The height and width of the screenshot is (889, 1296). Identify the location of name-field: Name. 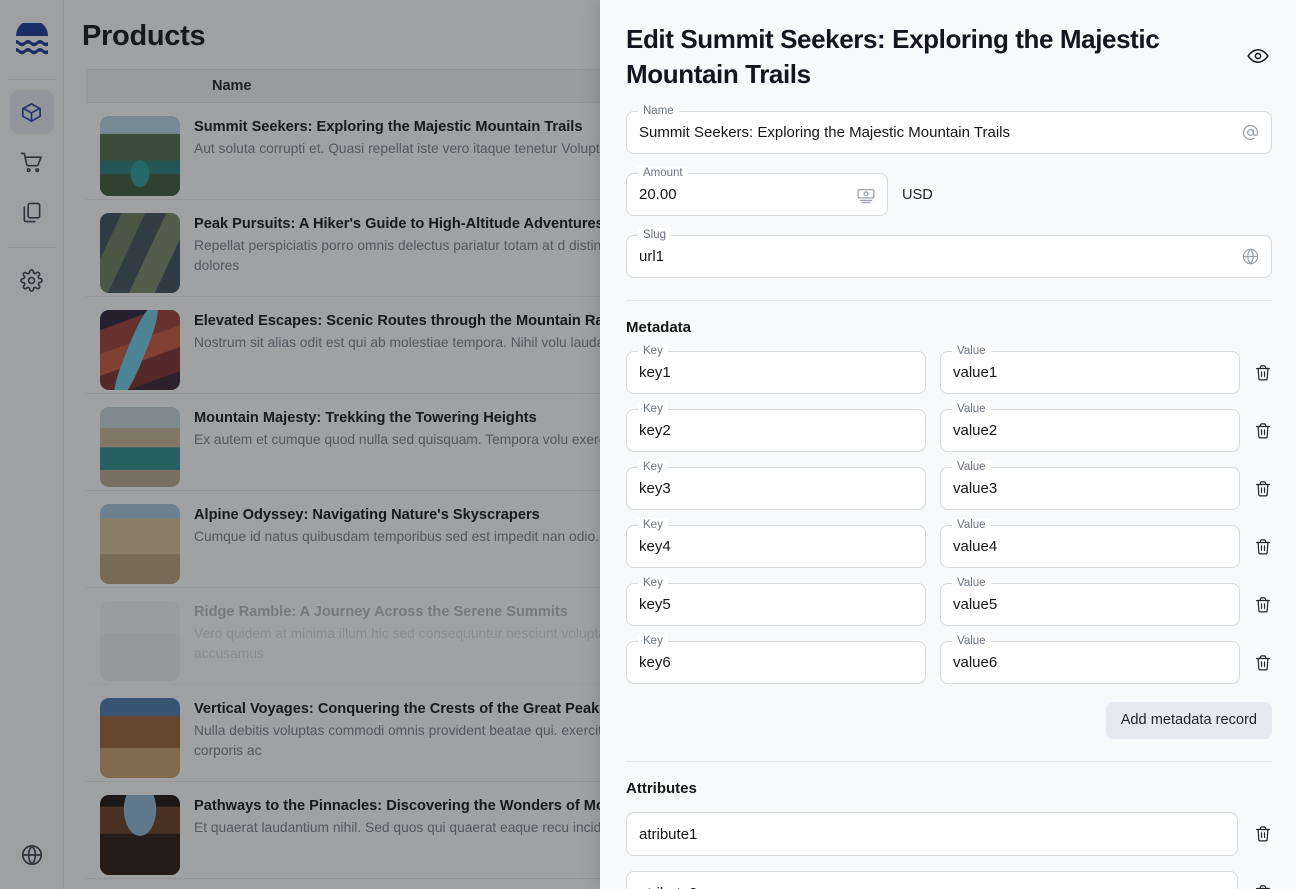
(949, 129).